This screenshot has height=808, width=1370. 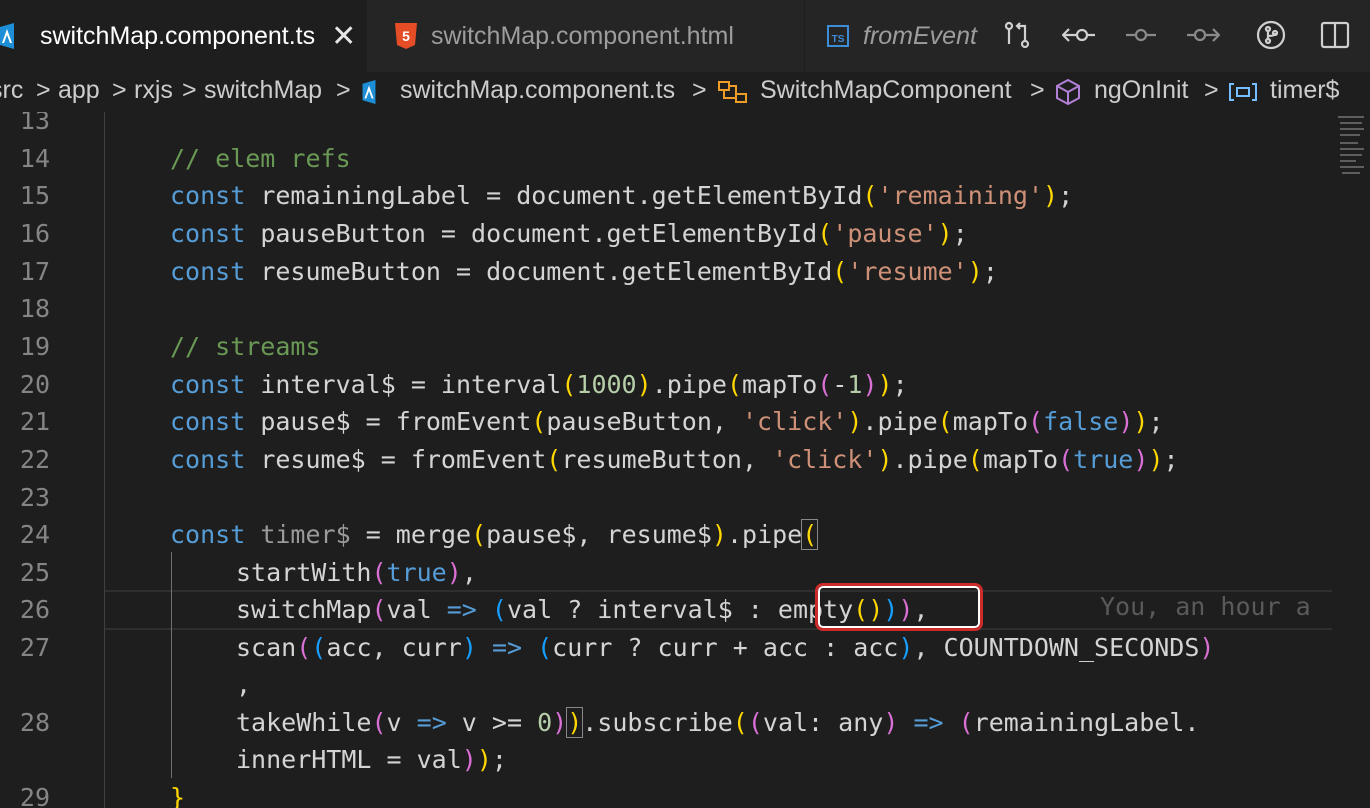 What do you see at coordinates (34, 158) in the screenshot?
I see `line-number: 14` at bounding box center [34, 158].